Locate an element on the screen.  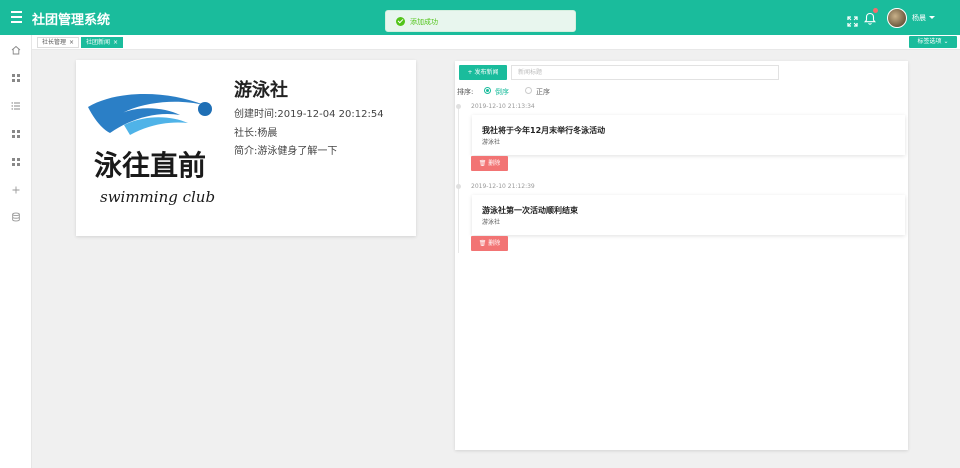
sort-desc-radio is located at coordinates (487, 90).